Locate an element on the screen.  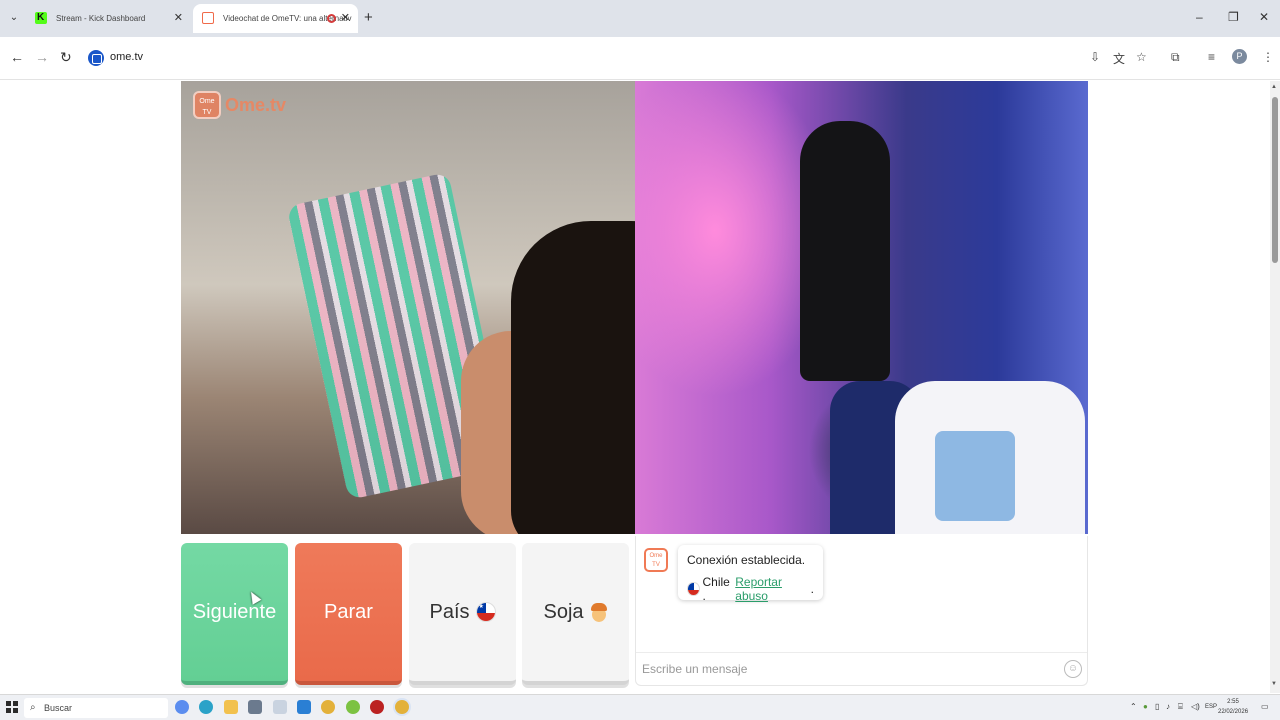
install-icon: ⇩ is located at coordinates (1095, 57).